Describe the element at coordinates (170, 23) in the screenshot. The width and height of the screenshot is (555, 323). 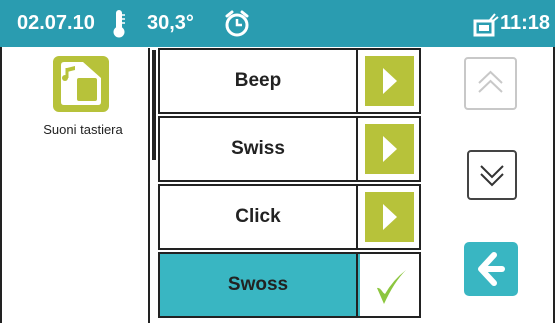
I see `temperature-label: 30,3°` at that location.